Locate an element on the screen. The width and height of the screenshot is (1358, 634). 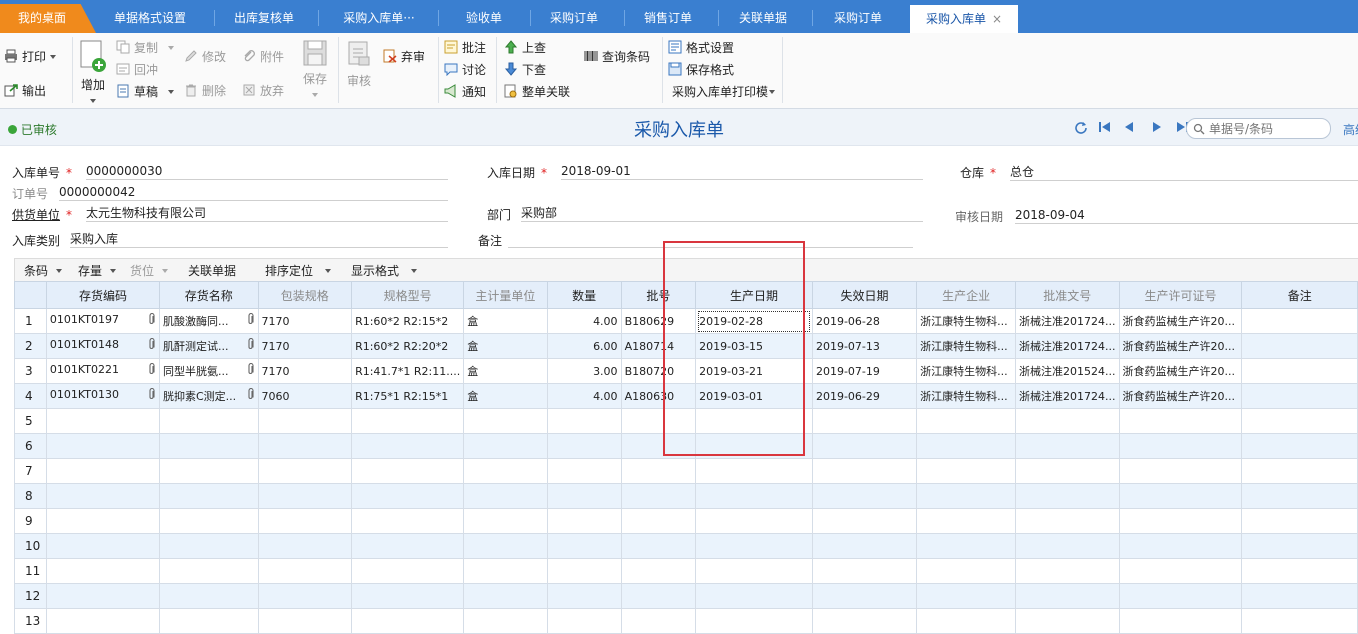
cell-pack-spec: 7060 is located at coordinates (305, 396).